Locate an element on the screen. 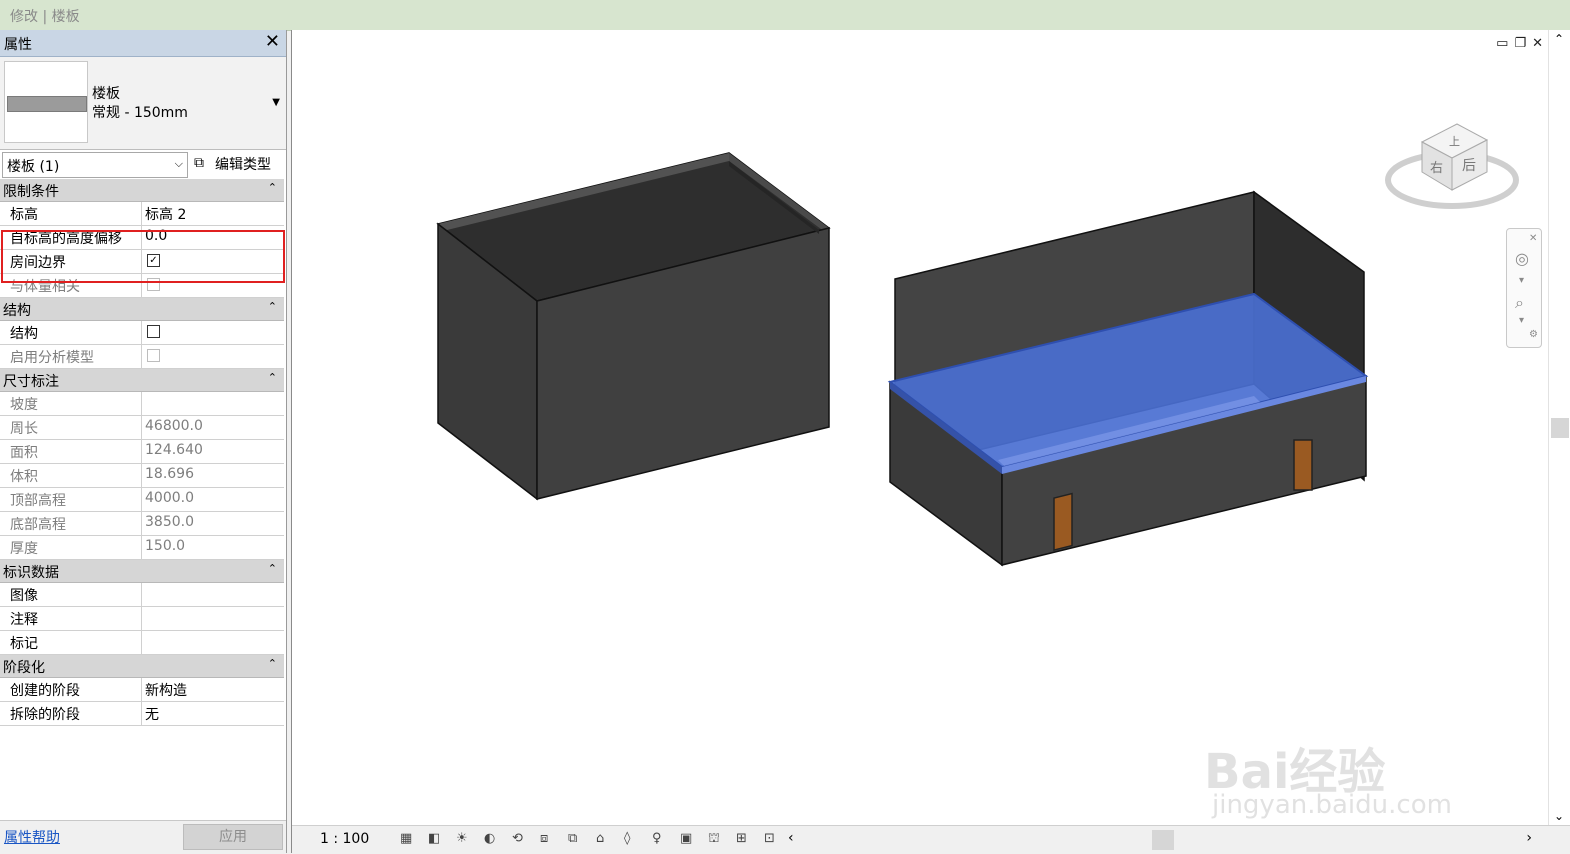  property-value-cell: 18.696 is located at coordinates (213, 475).